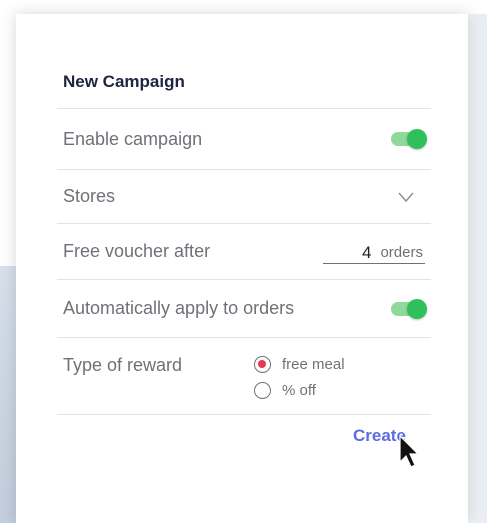 This screenshot has width=487, height=523. What do you see at coordinates (179, 308) in the screenshot?
I see `auto-apply-label: Automatically apply to orders` at bounding box center [179, 308].